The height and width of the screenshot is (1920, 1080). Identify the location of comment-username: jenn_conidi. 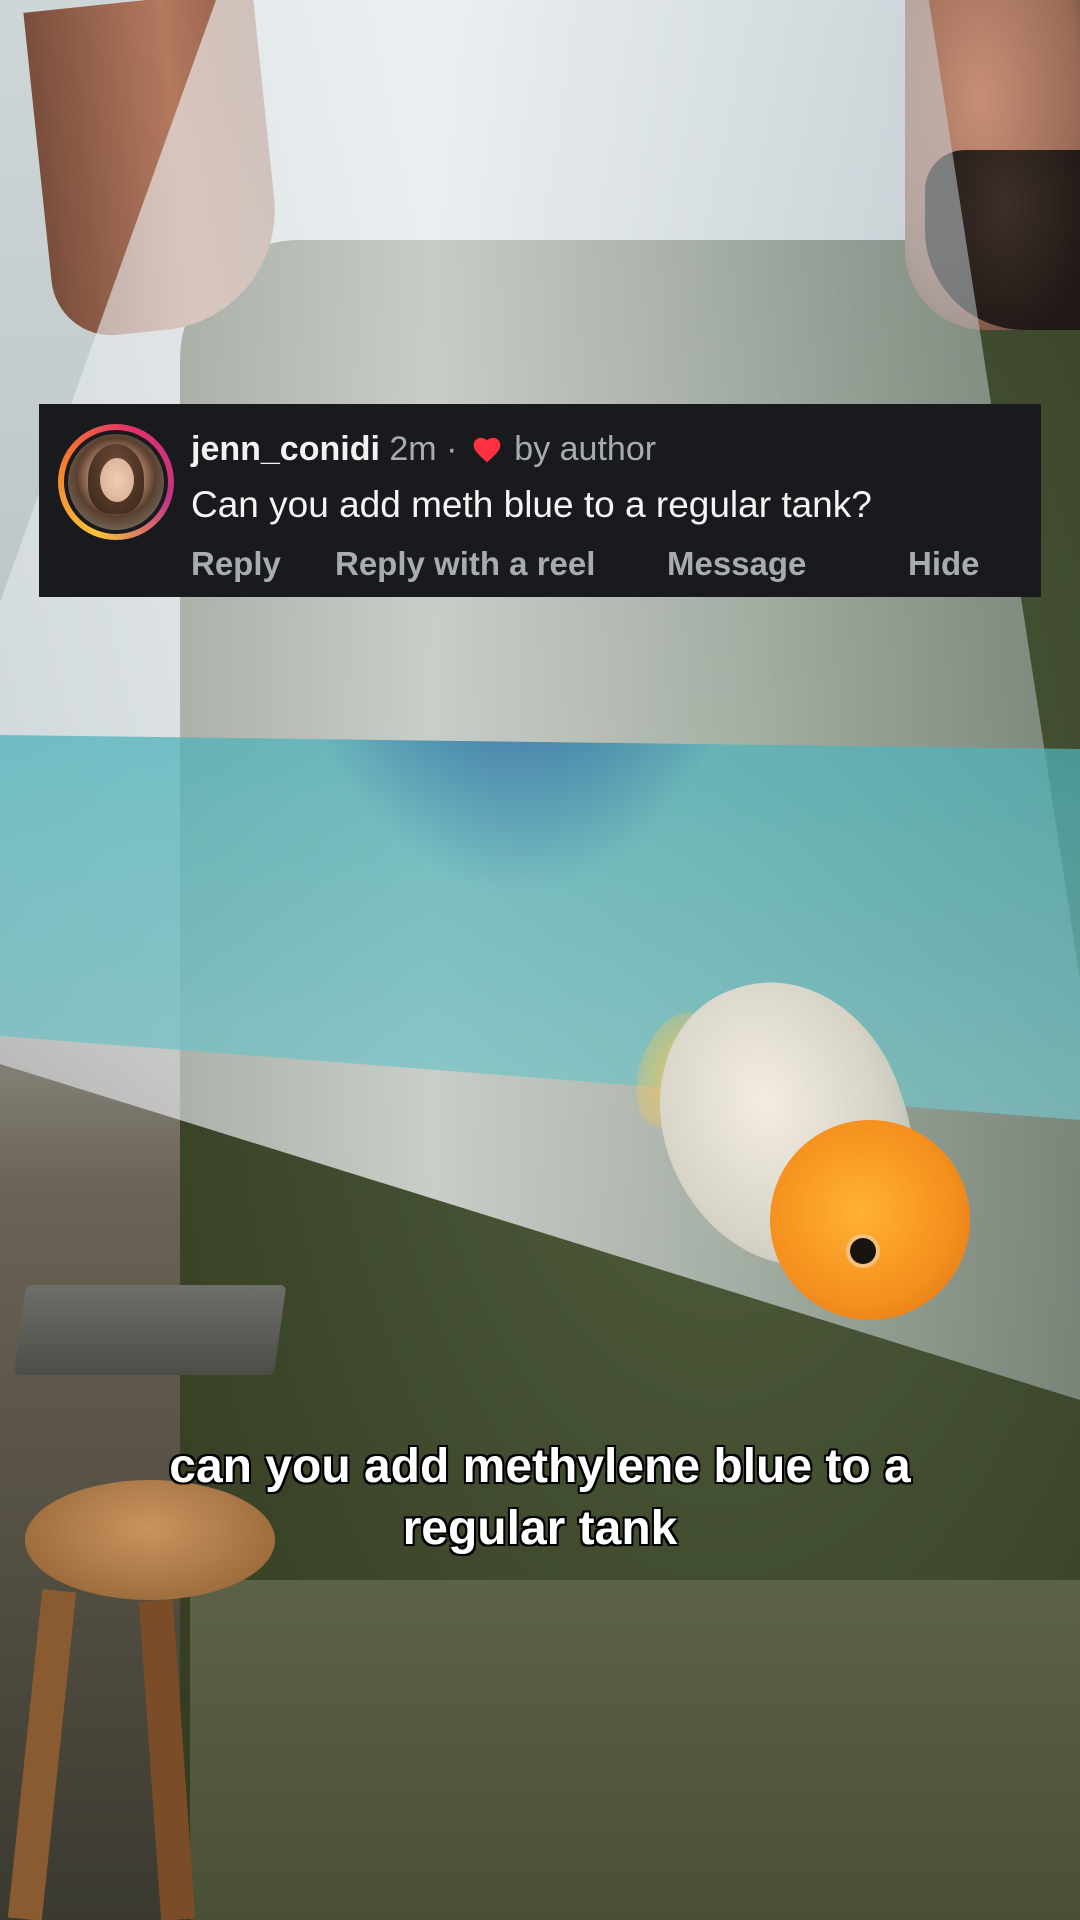
(285, 449).